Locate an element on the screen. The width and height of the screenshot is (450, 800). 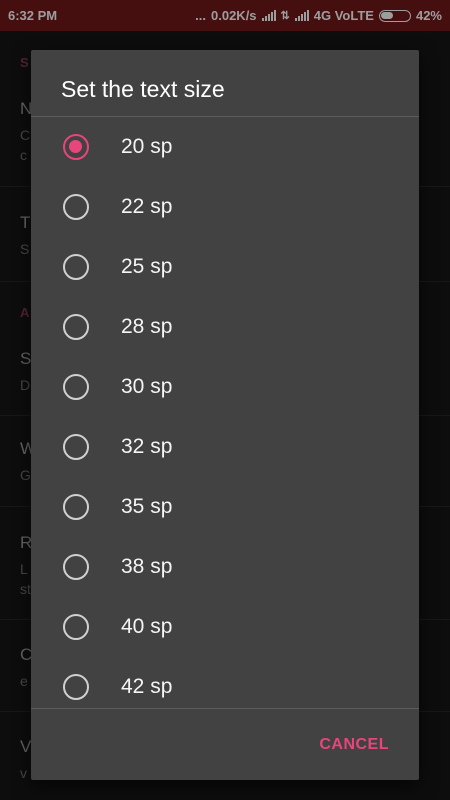
option-label: 25 sp is located at coordinates (147, 266).